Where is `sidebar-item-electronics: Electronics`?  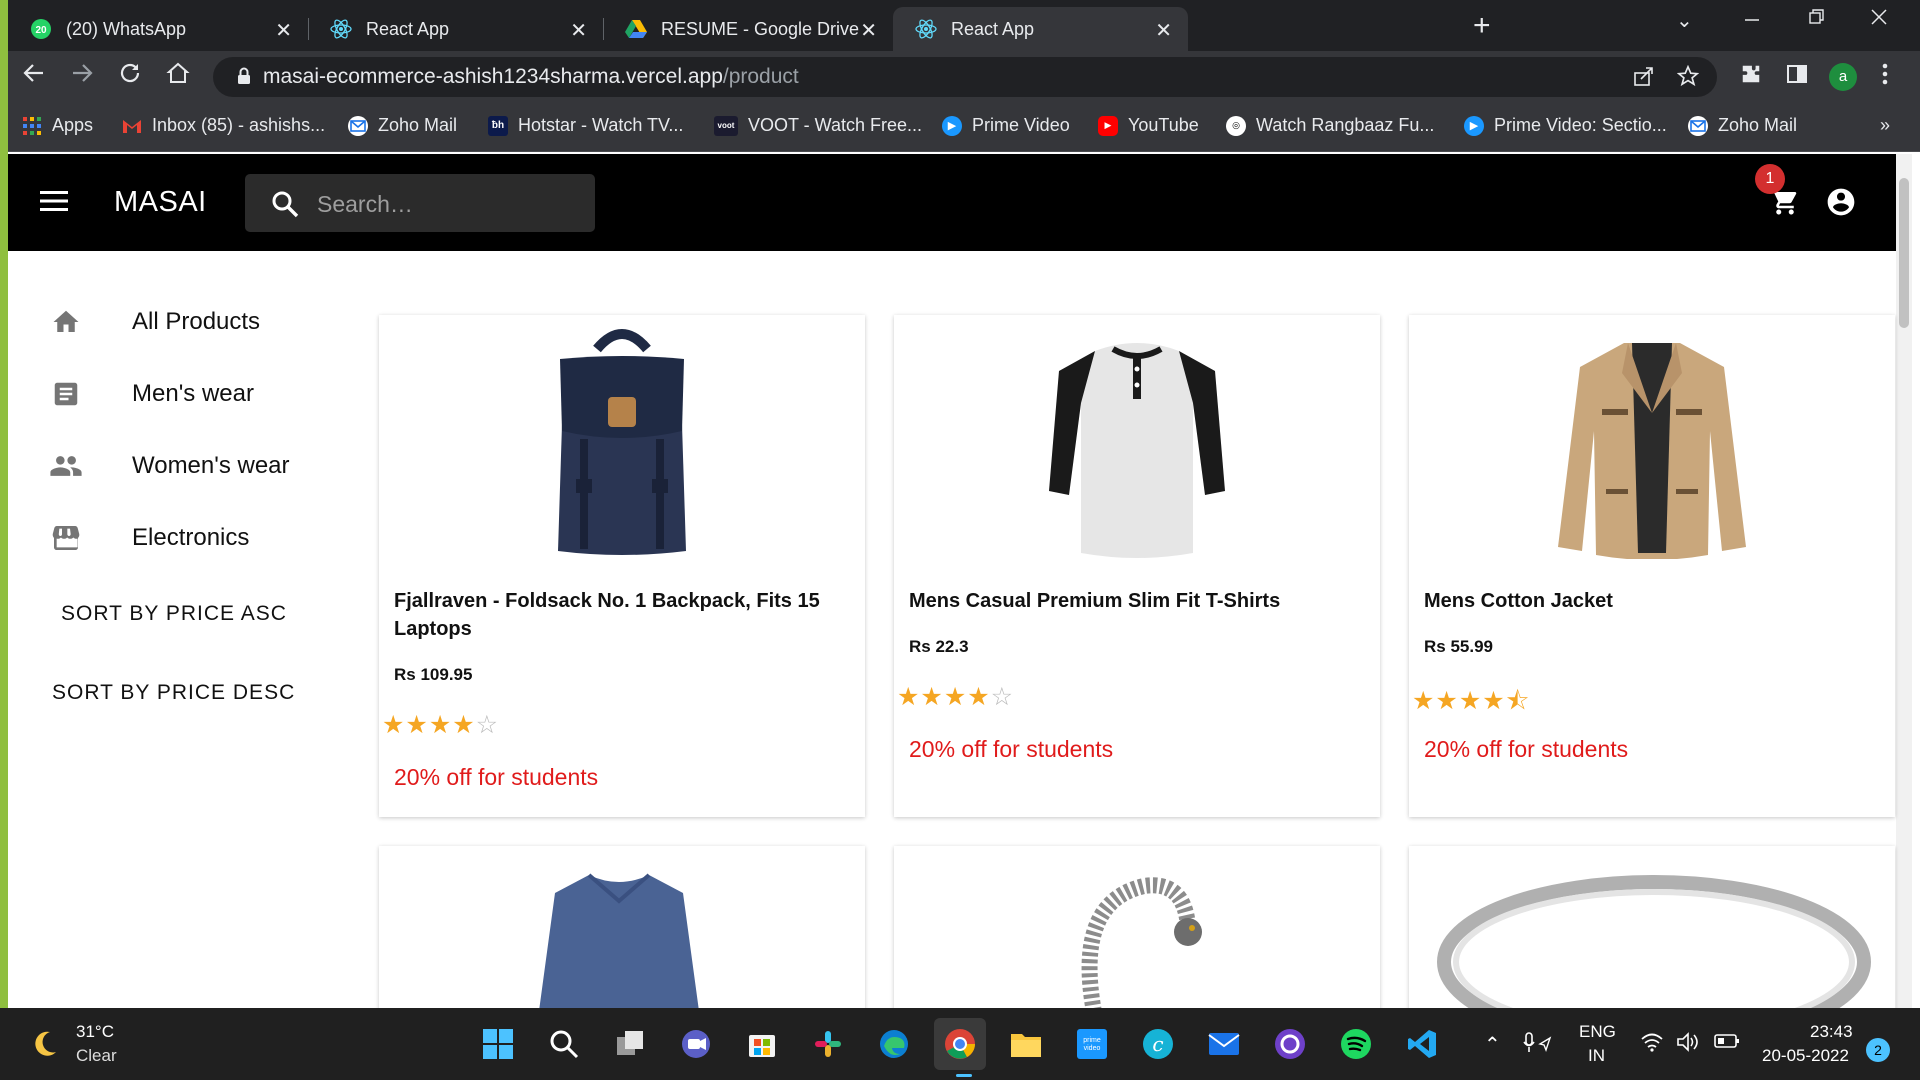 sidebar-item-electronics: Electronics is located at coordinates (198, 538).